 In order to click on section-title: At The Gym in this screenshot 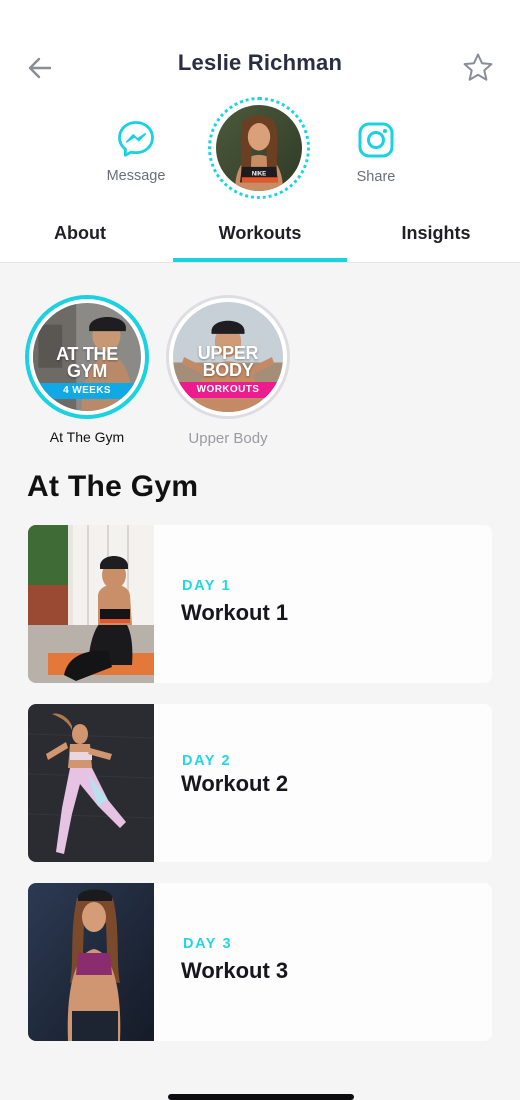, I will do `click(113, 486)`.